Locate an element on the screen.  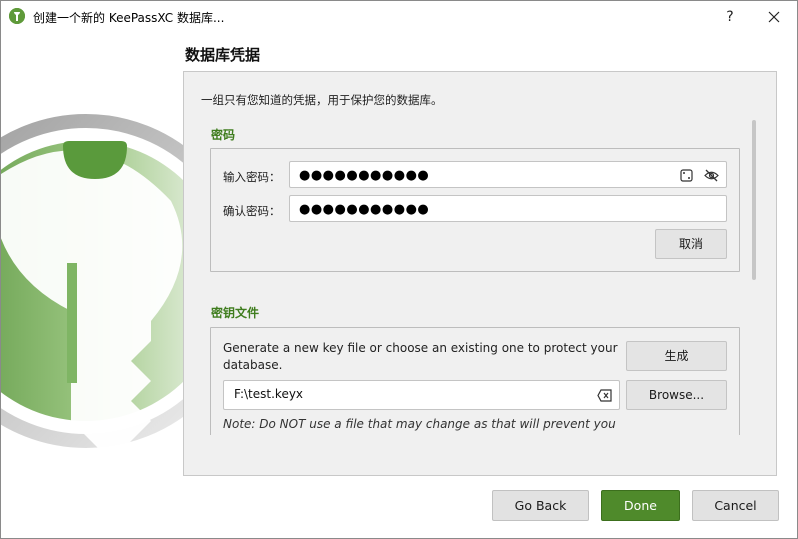
page-title: 数据库凭据 is located at coordinates (223, 55).